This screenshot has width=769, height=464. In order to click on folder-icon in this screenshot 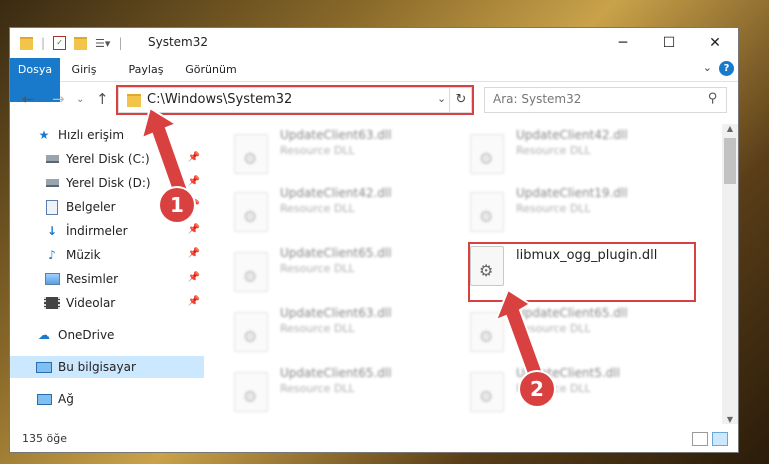, I will do `click(26, 43)`.